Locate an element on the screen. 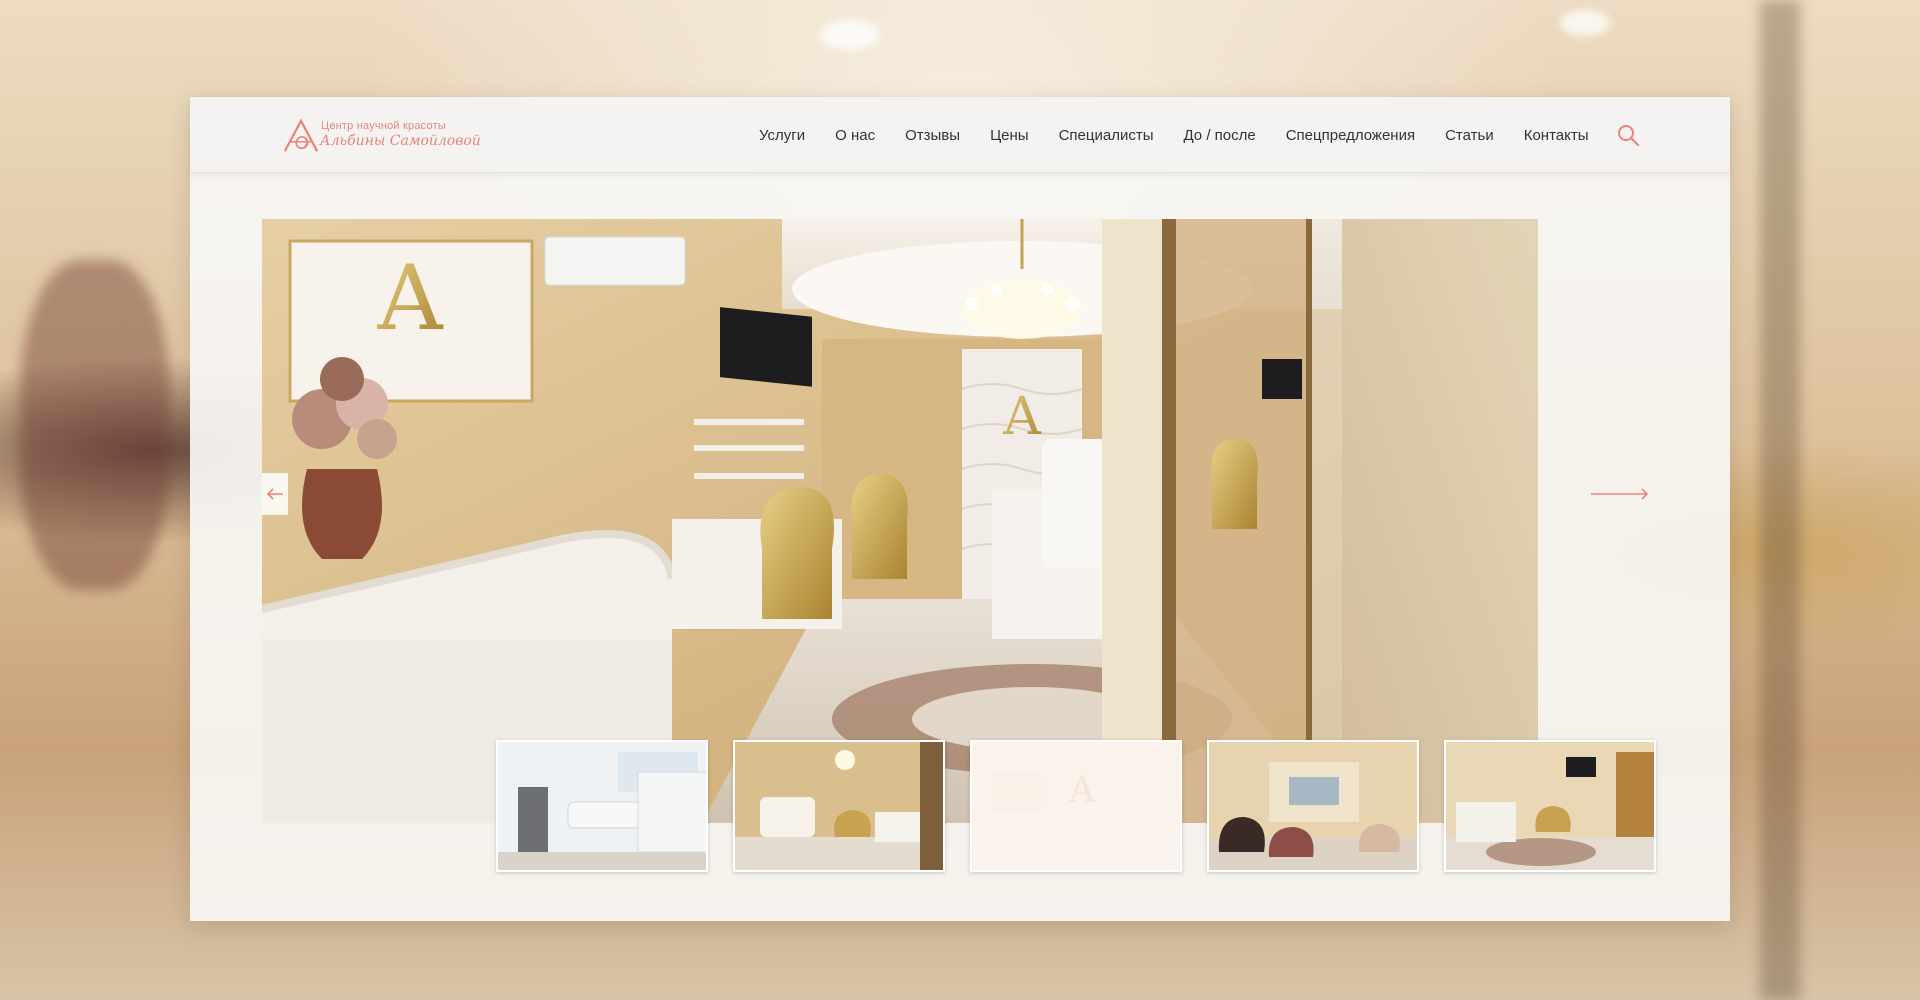 This screenshot has height=1000, width=1920. logo-mark-icon is located at coordinates (301, 135).